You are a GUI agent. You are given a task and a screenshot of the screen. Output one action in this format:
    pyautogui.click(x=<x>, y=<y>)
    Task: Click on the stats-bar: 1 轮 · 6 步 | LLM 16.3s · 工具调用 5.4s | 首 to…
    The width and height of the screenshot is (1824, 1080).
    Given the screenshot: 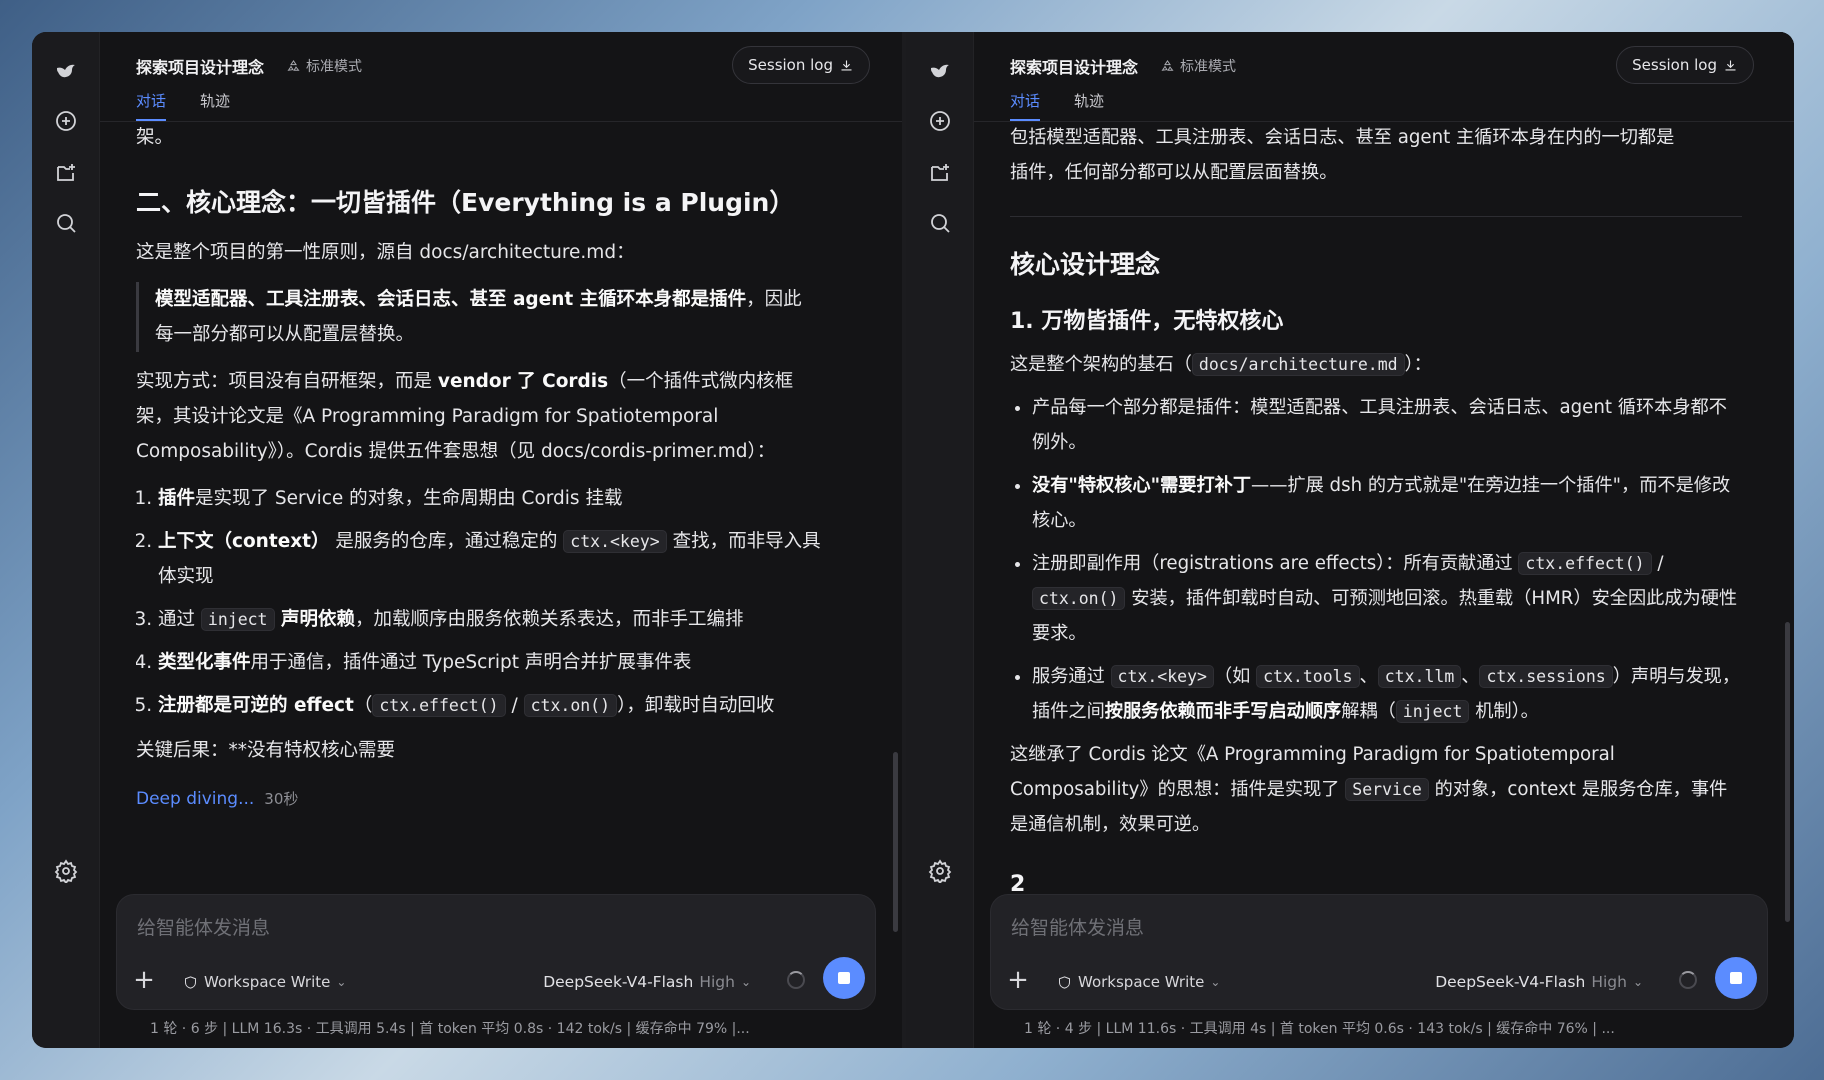 What is the action you would take?
    pyautogui.click(x=450, y=1029)
    